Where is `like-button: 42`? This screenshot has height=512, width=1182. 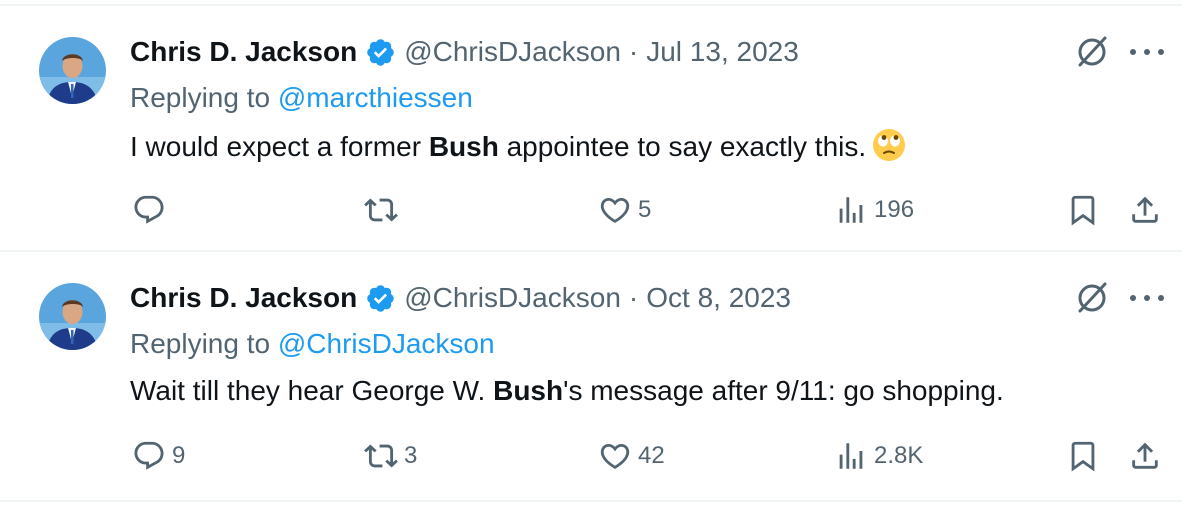
like-button: 42 is located at coordinates (631, 456).